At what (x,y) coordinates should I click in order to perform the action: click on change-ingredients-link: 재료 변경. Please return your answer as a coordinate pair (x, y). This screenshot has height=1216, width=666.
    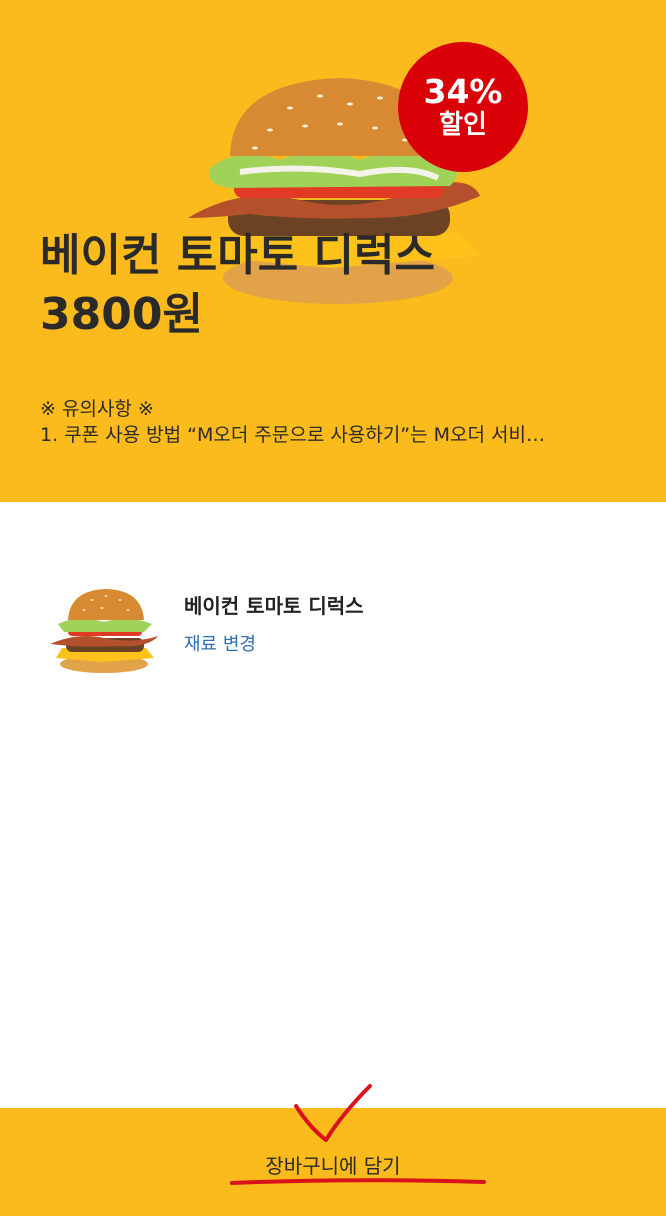
    Looking at the image, I should click on (220, 643).